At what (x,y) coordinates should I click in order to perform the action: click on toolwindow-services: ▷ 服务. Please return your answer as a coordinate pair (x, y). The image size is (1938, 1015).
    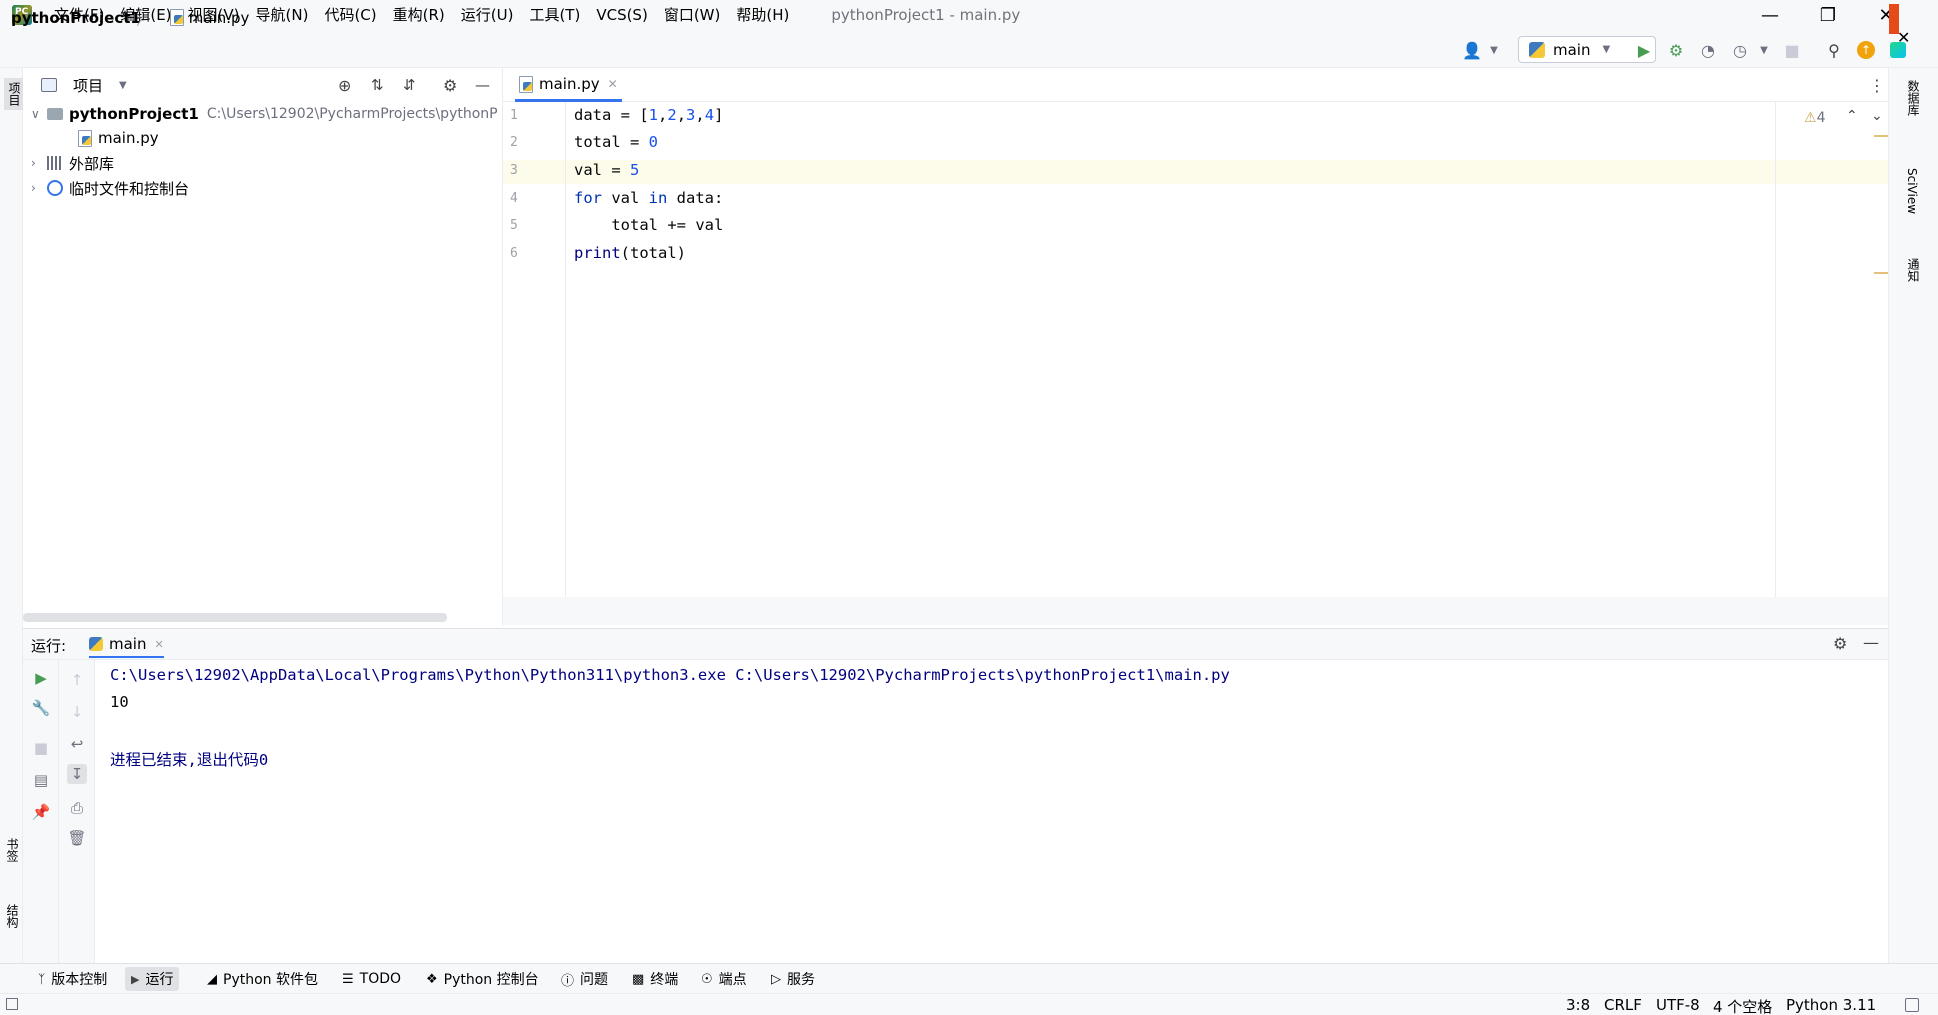
    Looking at the image, I should click on (793, 979).